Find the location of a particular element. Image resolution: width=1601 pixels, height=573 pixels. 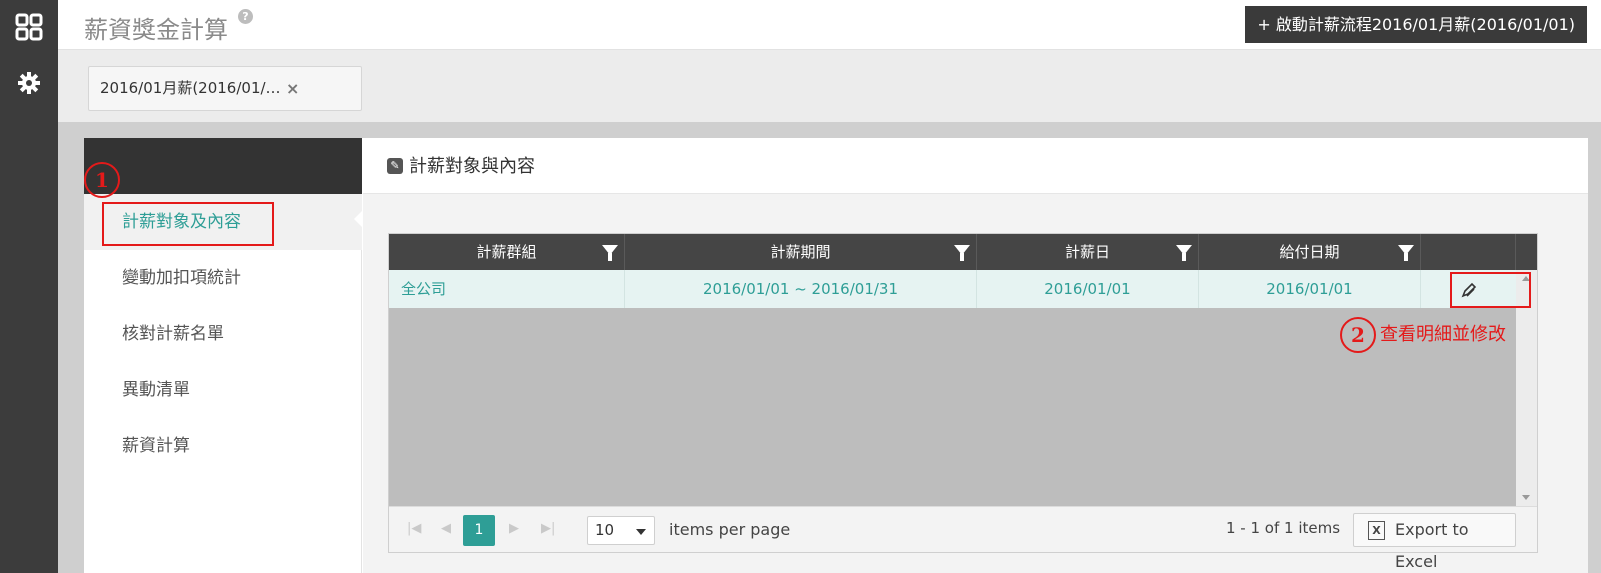

excel-icon: X is located at coordinates (1376, 530).